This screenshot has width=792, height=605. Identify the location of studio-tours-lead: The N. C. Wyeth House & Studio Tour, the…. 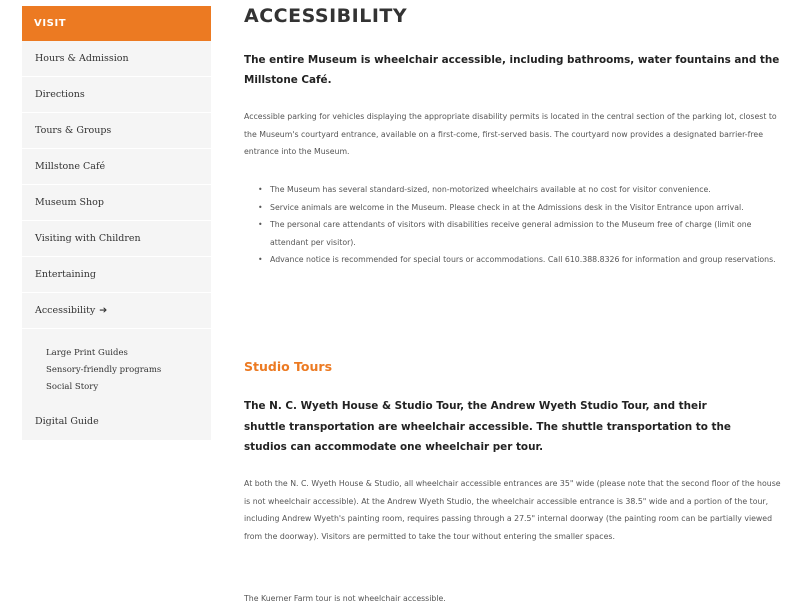
(487, 426).